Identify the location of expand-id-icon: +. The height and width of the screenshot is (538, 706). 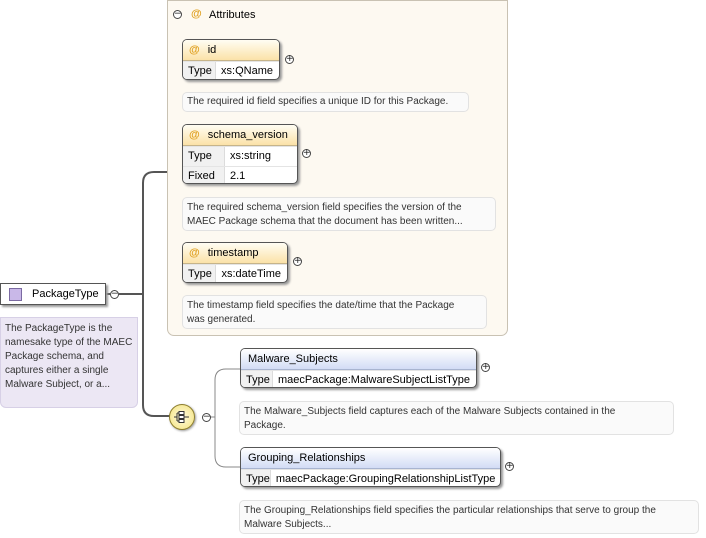
(289, 59).